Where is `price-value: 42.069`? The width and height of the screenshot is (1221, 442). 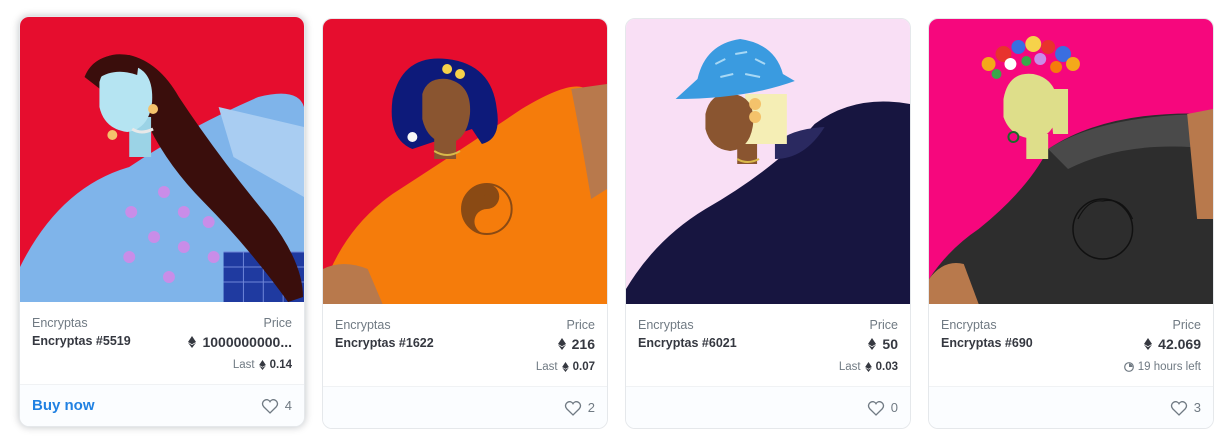
price-value: 42.069 is located at coordinates (1179, 344).